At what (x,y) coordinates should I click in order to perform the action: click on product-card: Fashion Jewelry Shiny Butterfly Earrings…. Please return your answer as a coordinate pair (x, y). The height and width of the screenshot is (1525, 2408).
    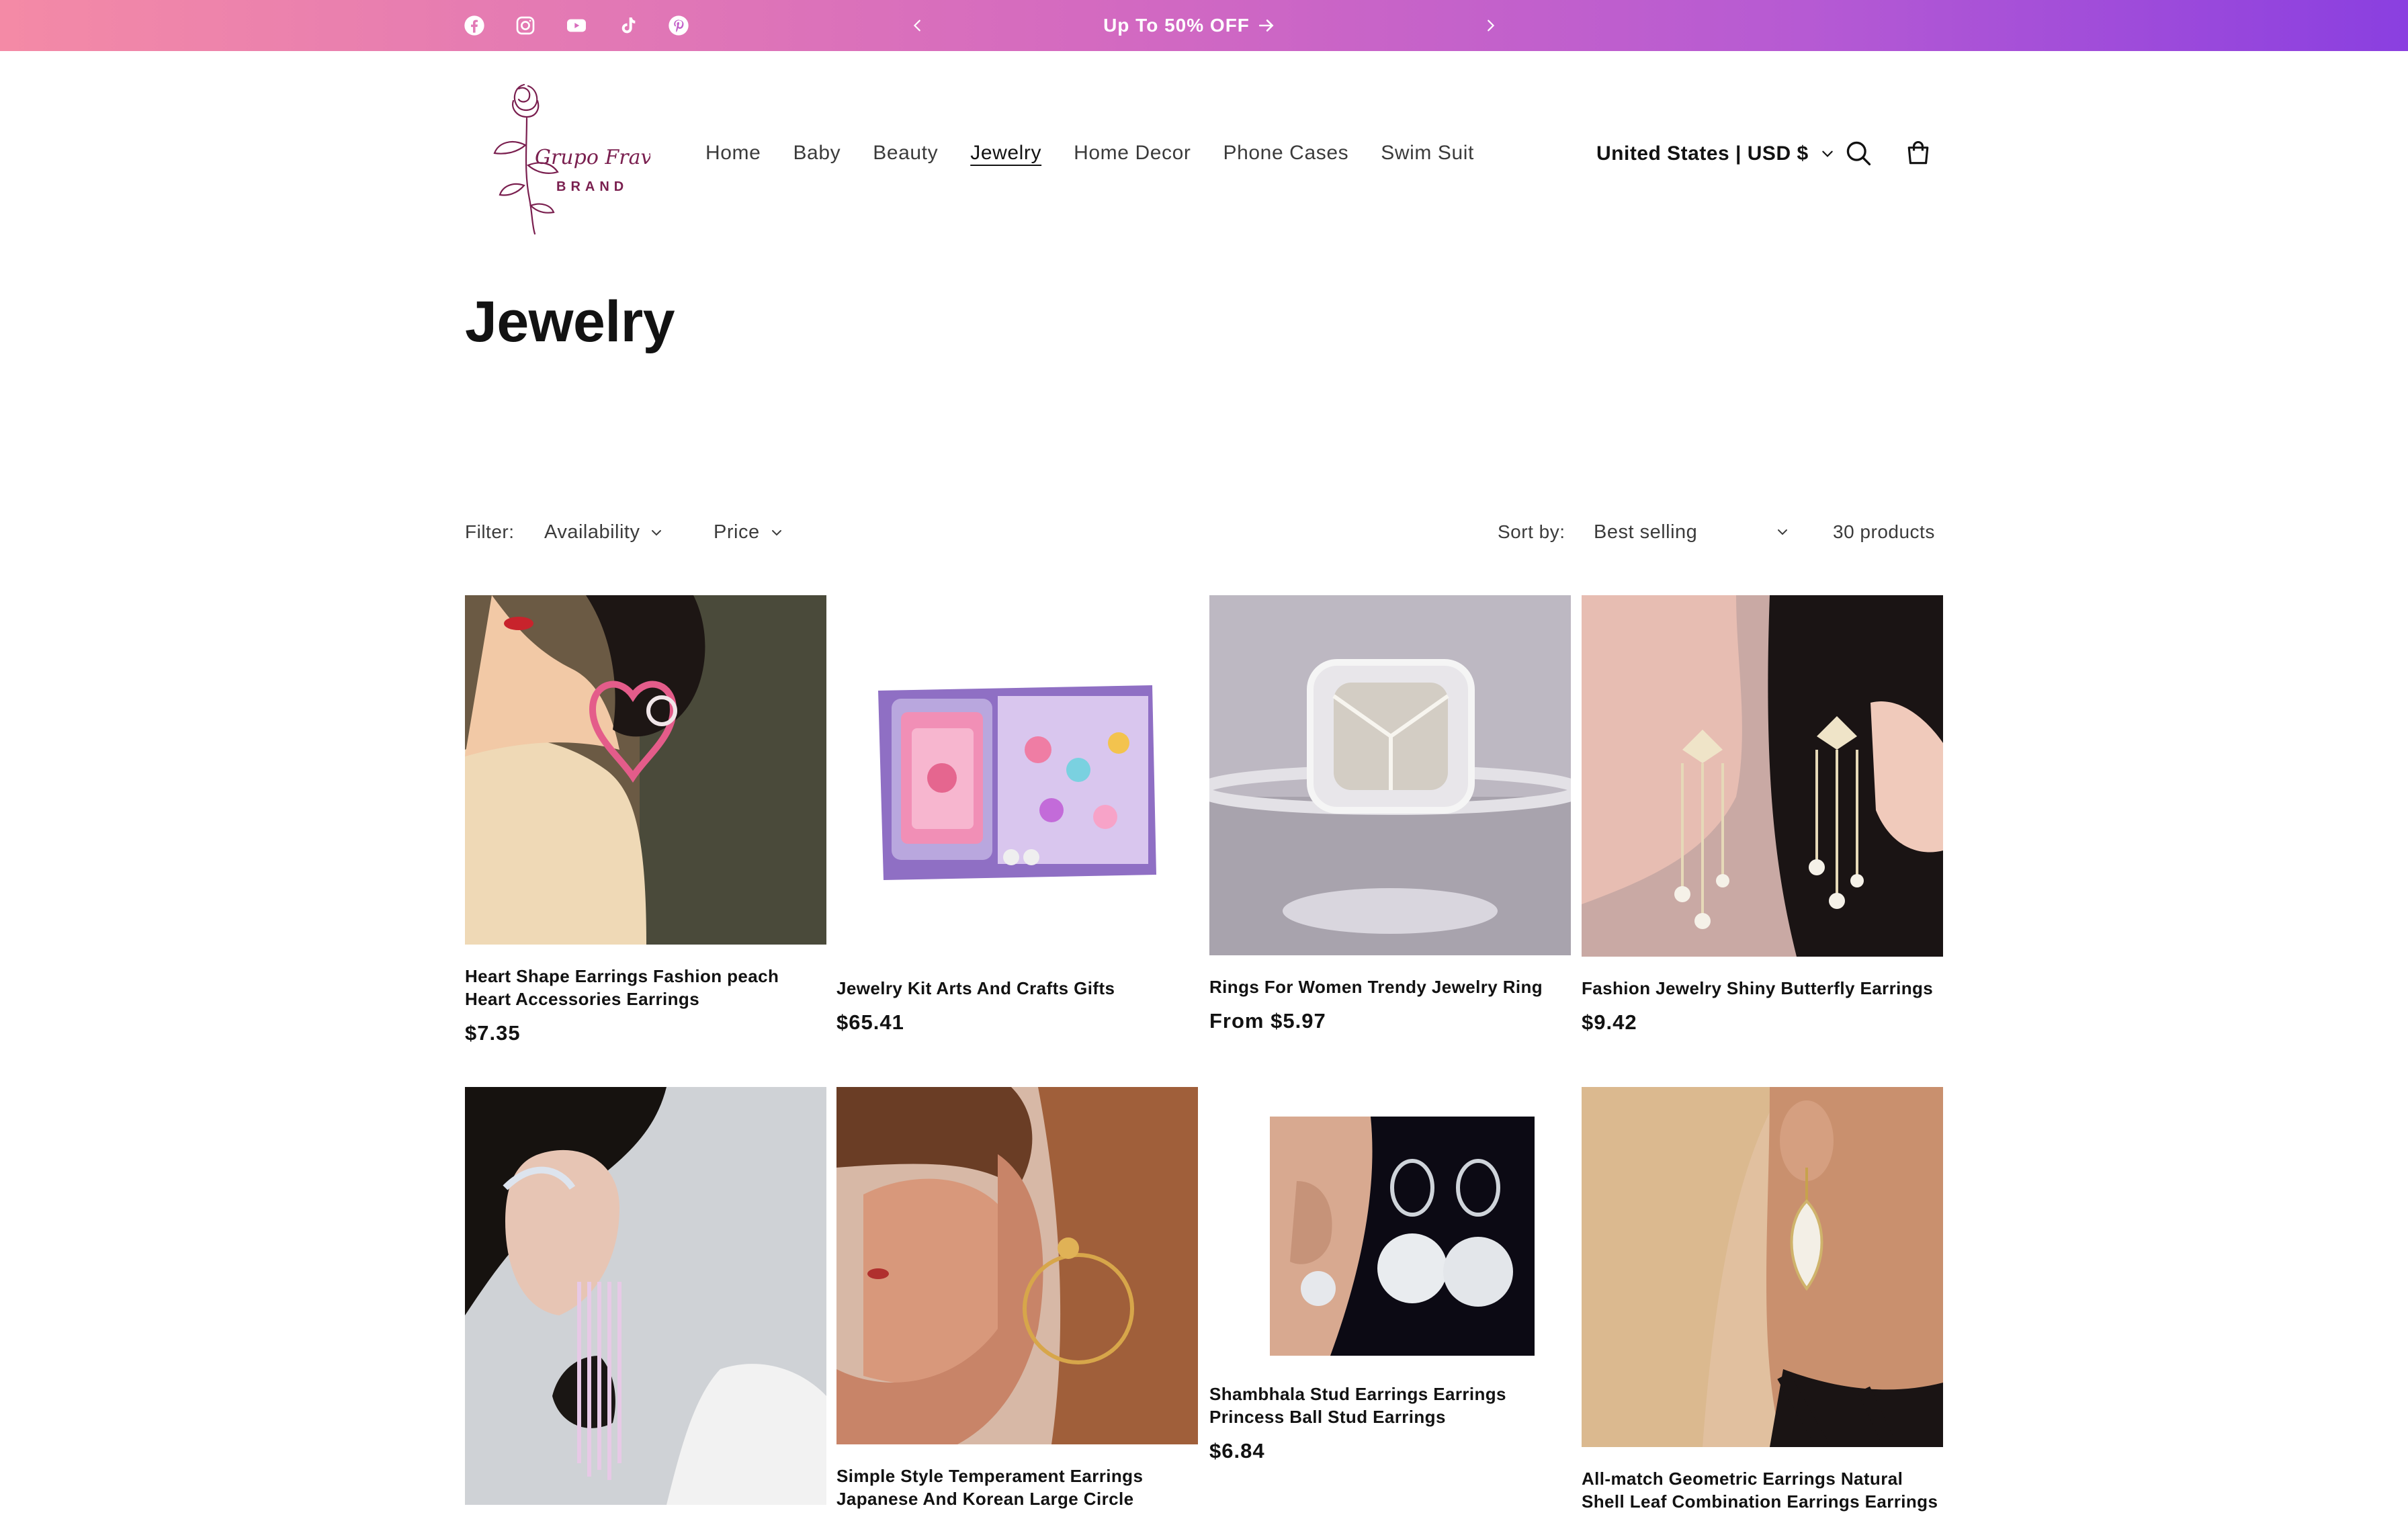
    Looking at the image, I should click on (1762, 815).